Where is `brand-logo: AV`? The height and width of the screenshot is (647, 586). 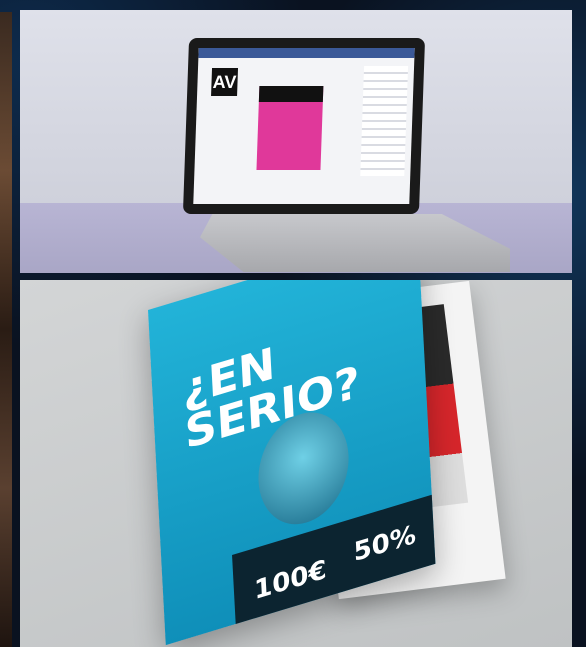 brand-logo: AV is located at coordinates (225, 82).